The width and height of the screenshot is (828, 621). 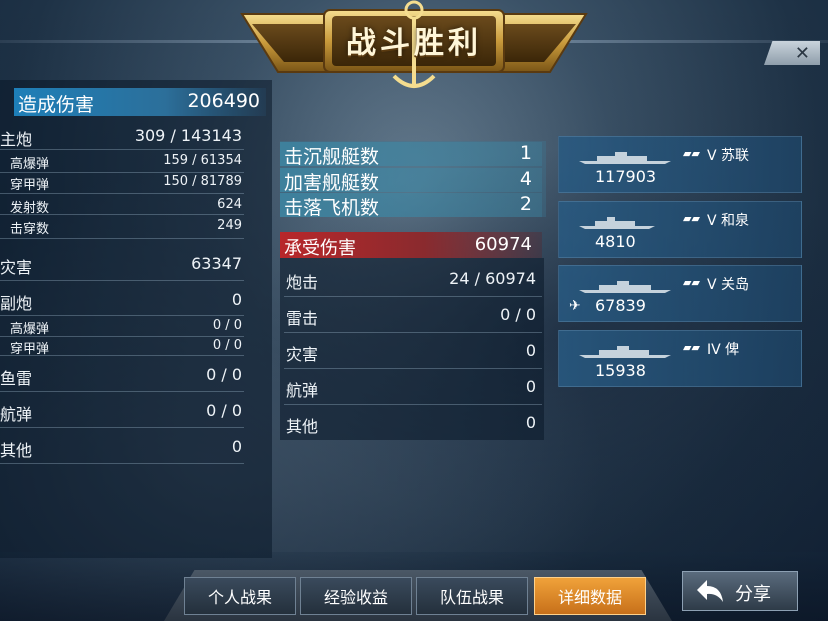 I want to click on kills-label: 击落飞机数, so click(x=332, y=208).